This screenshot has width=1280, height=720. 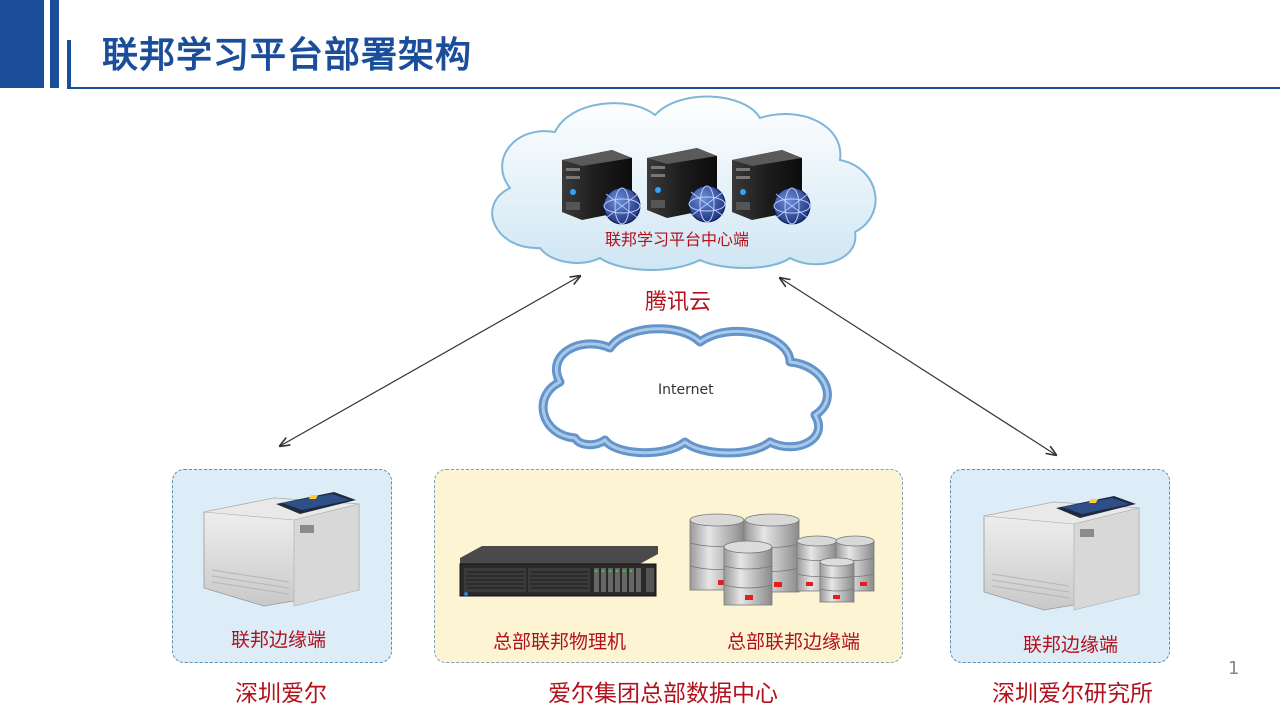 I want to click on right-site-label: 深圳爱尔研究所, so click(x=1072, y=694).